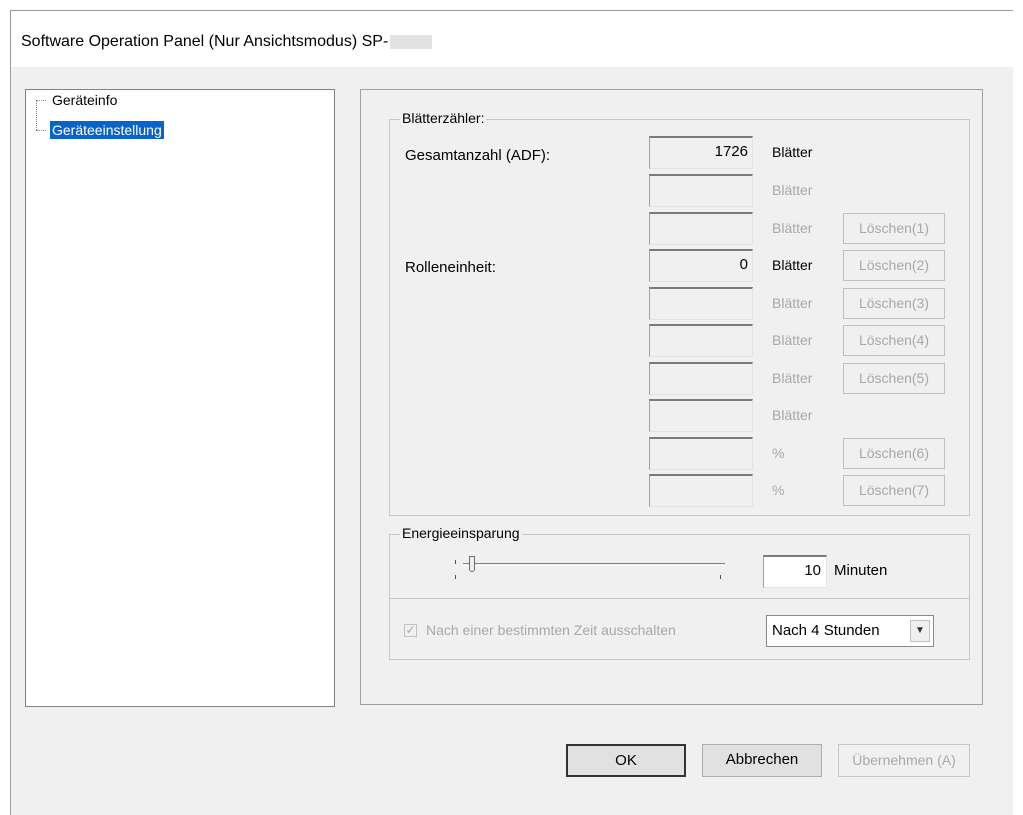  What do you see at coordinates (894, 490) in the screenshot?
I see `clear-counter-button: Löschen(7)` at bounding box center [894, 490].